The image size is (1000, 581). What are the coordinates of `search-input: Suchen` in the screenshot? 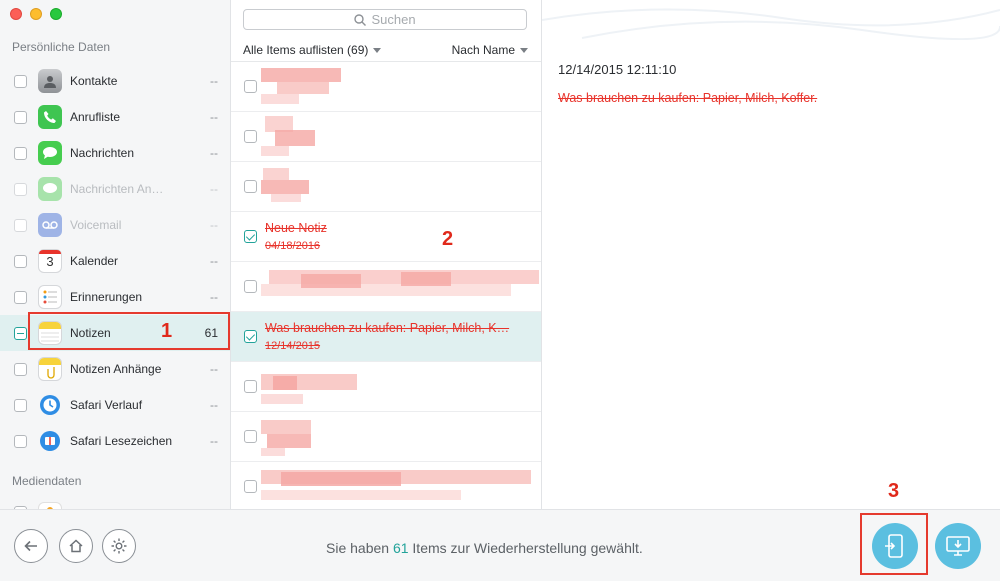 It's located at (385, 19).